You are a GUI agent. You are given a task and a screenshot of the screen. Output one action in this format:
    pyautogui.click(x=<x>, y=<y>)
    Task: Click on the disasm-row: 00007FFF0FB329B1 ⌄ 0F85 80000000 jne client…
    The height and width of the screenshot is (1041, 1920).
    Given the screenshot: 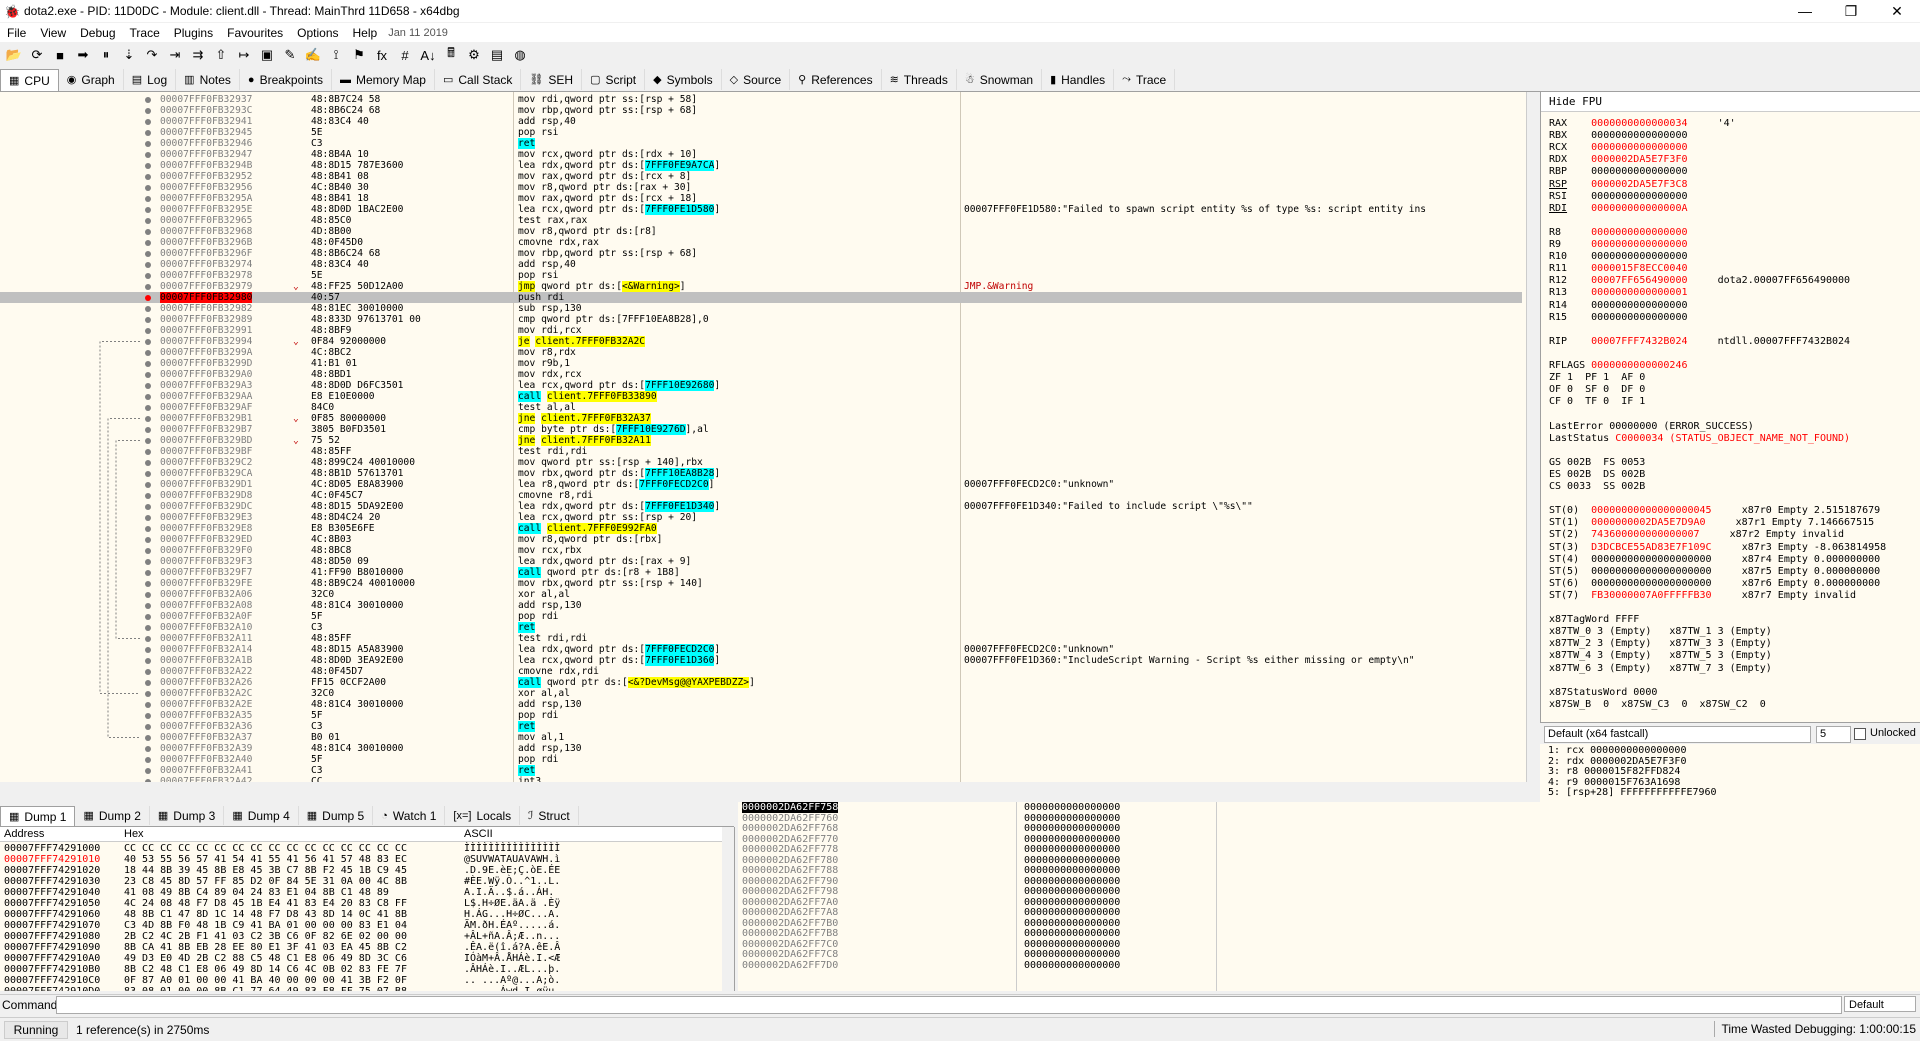 What is the action you would take?
    pyautogui.click(x=761, y=418)
    